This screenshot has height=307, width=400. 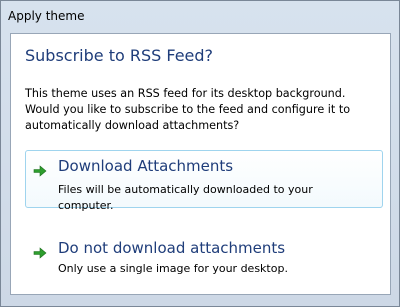 What do you see at coordinates (172, 248) in the screenshot?
I see `option-title: Do not download attachments` at bounding box center [172, 248].